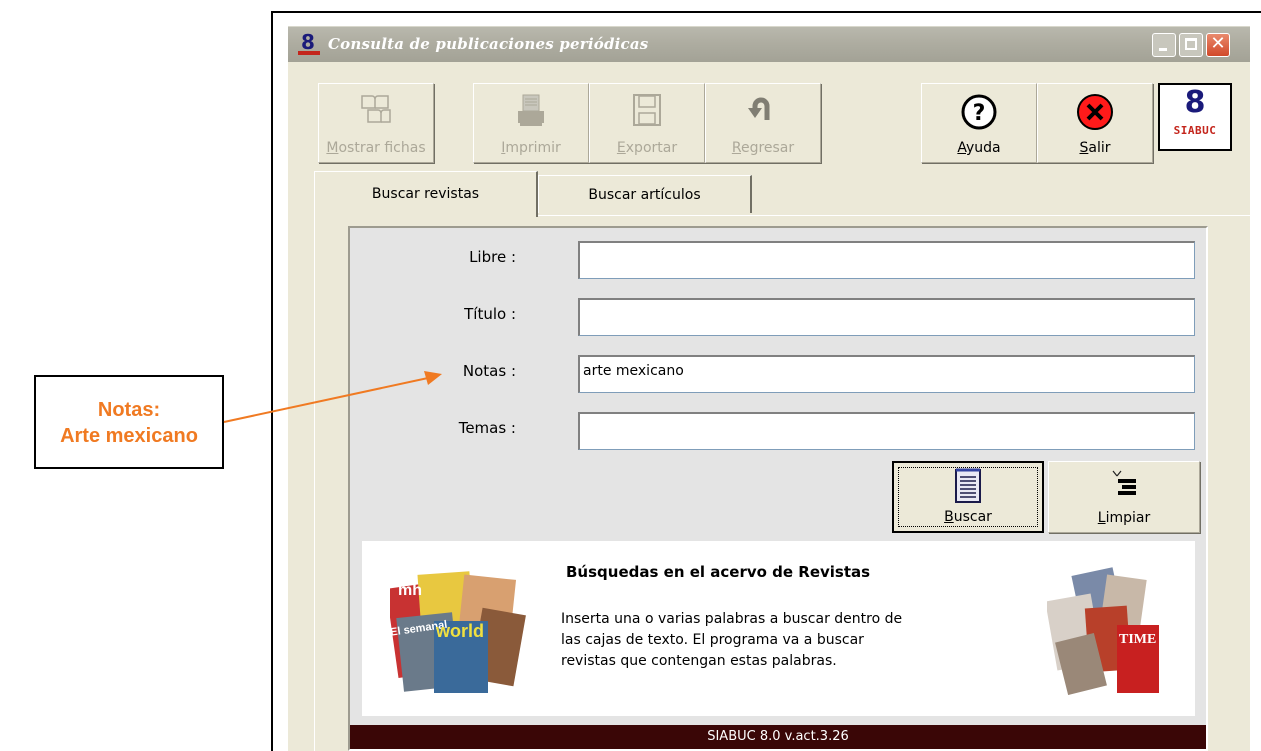 The height and width of the screenshot is (751, 1261). What do you see at coordinates (645, 194) in the screenshot?
I see `tab-buscar-articulos: Buscar artículos` at bounding box center [645, 194].